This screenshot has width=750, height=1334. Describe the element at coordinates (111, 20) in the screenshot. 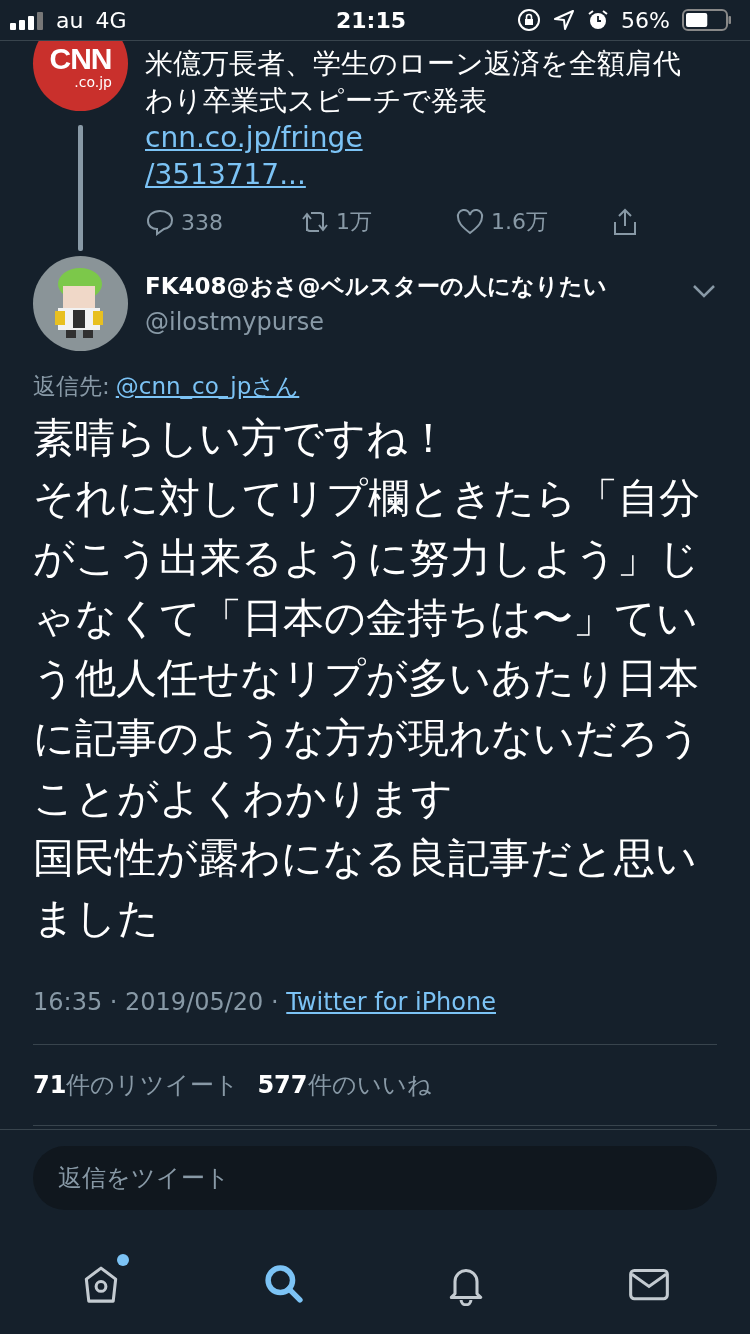

I see `network-type: 4G` at that location.